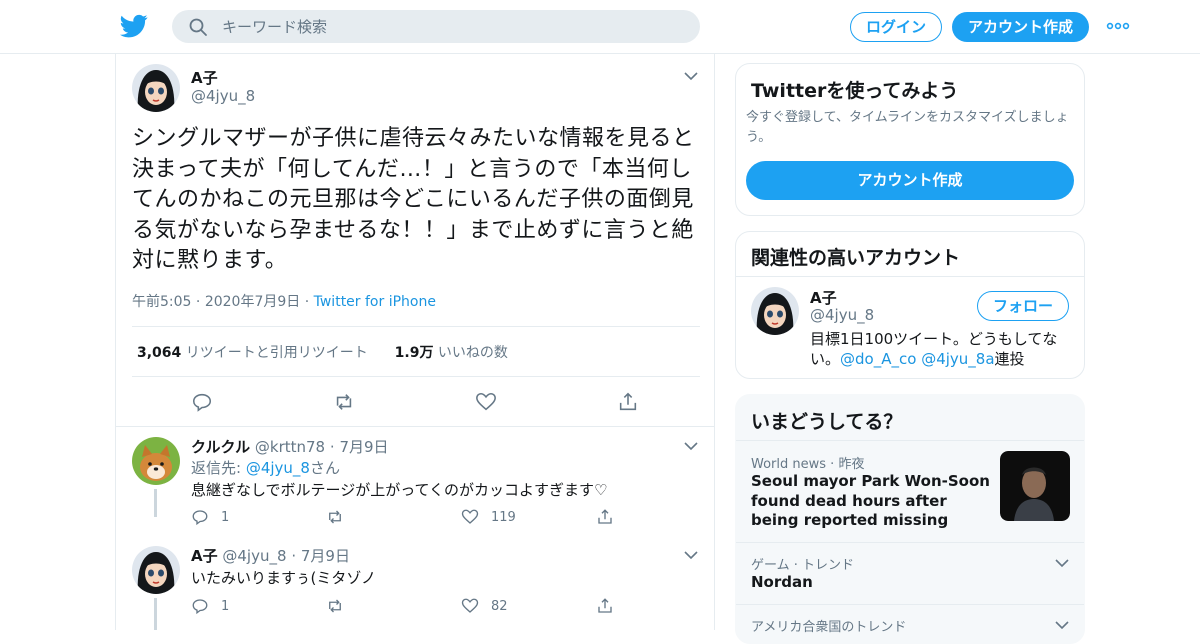 This screenshot has height=644, width=1200. Describe the element at coordinates (856, 258) in the screenshot. I see `related-title: 関連性の高いアカウント` at that location.